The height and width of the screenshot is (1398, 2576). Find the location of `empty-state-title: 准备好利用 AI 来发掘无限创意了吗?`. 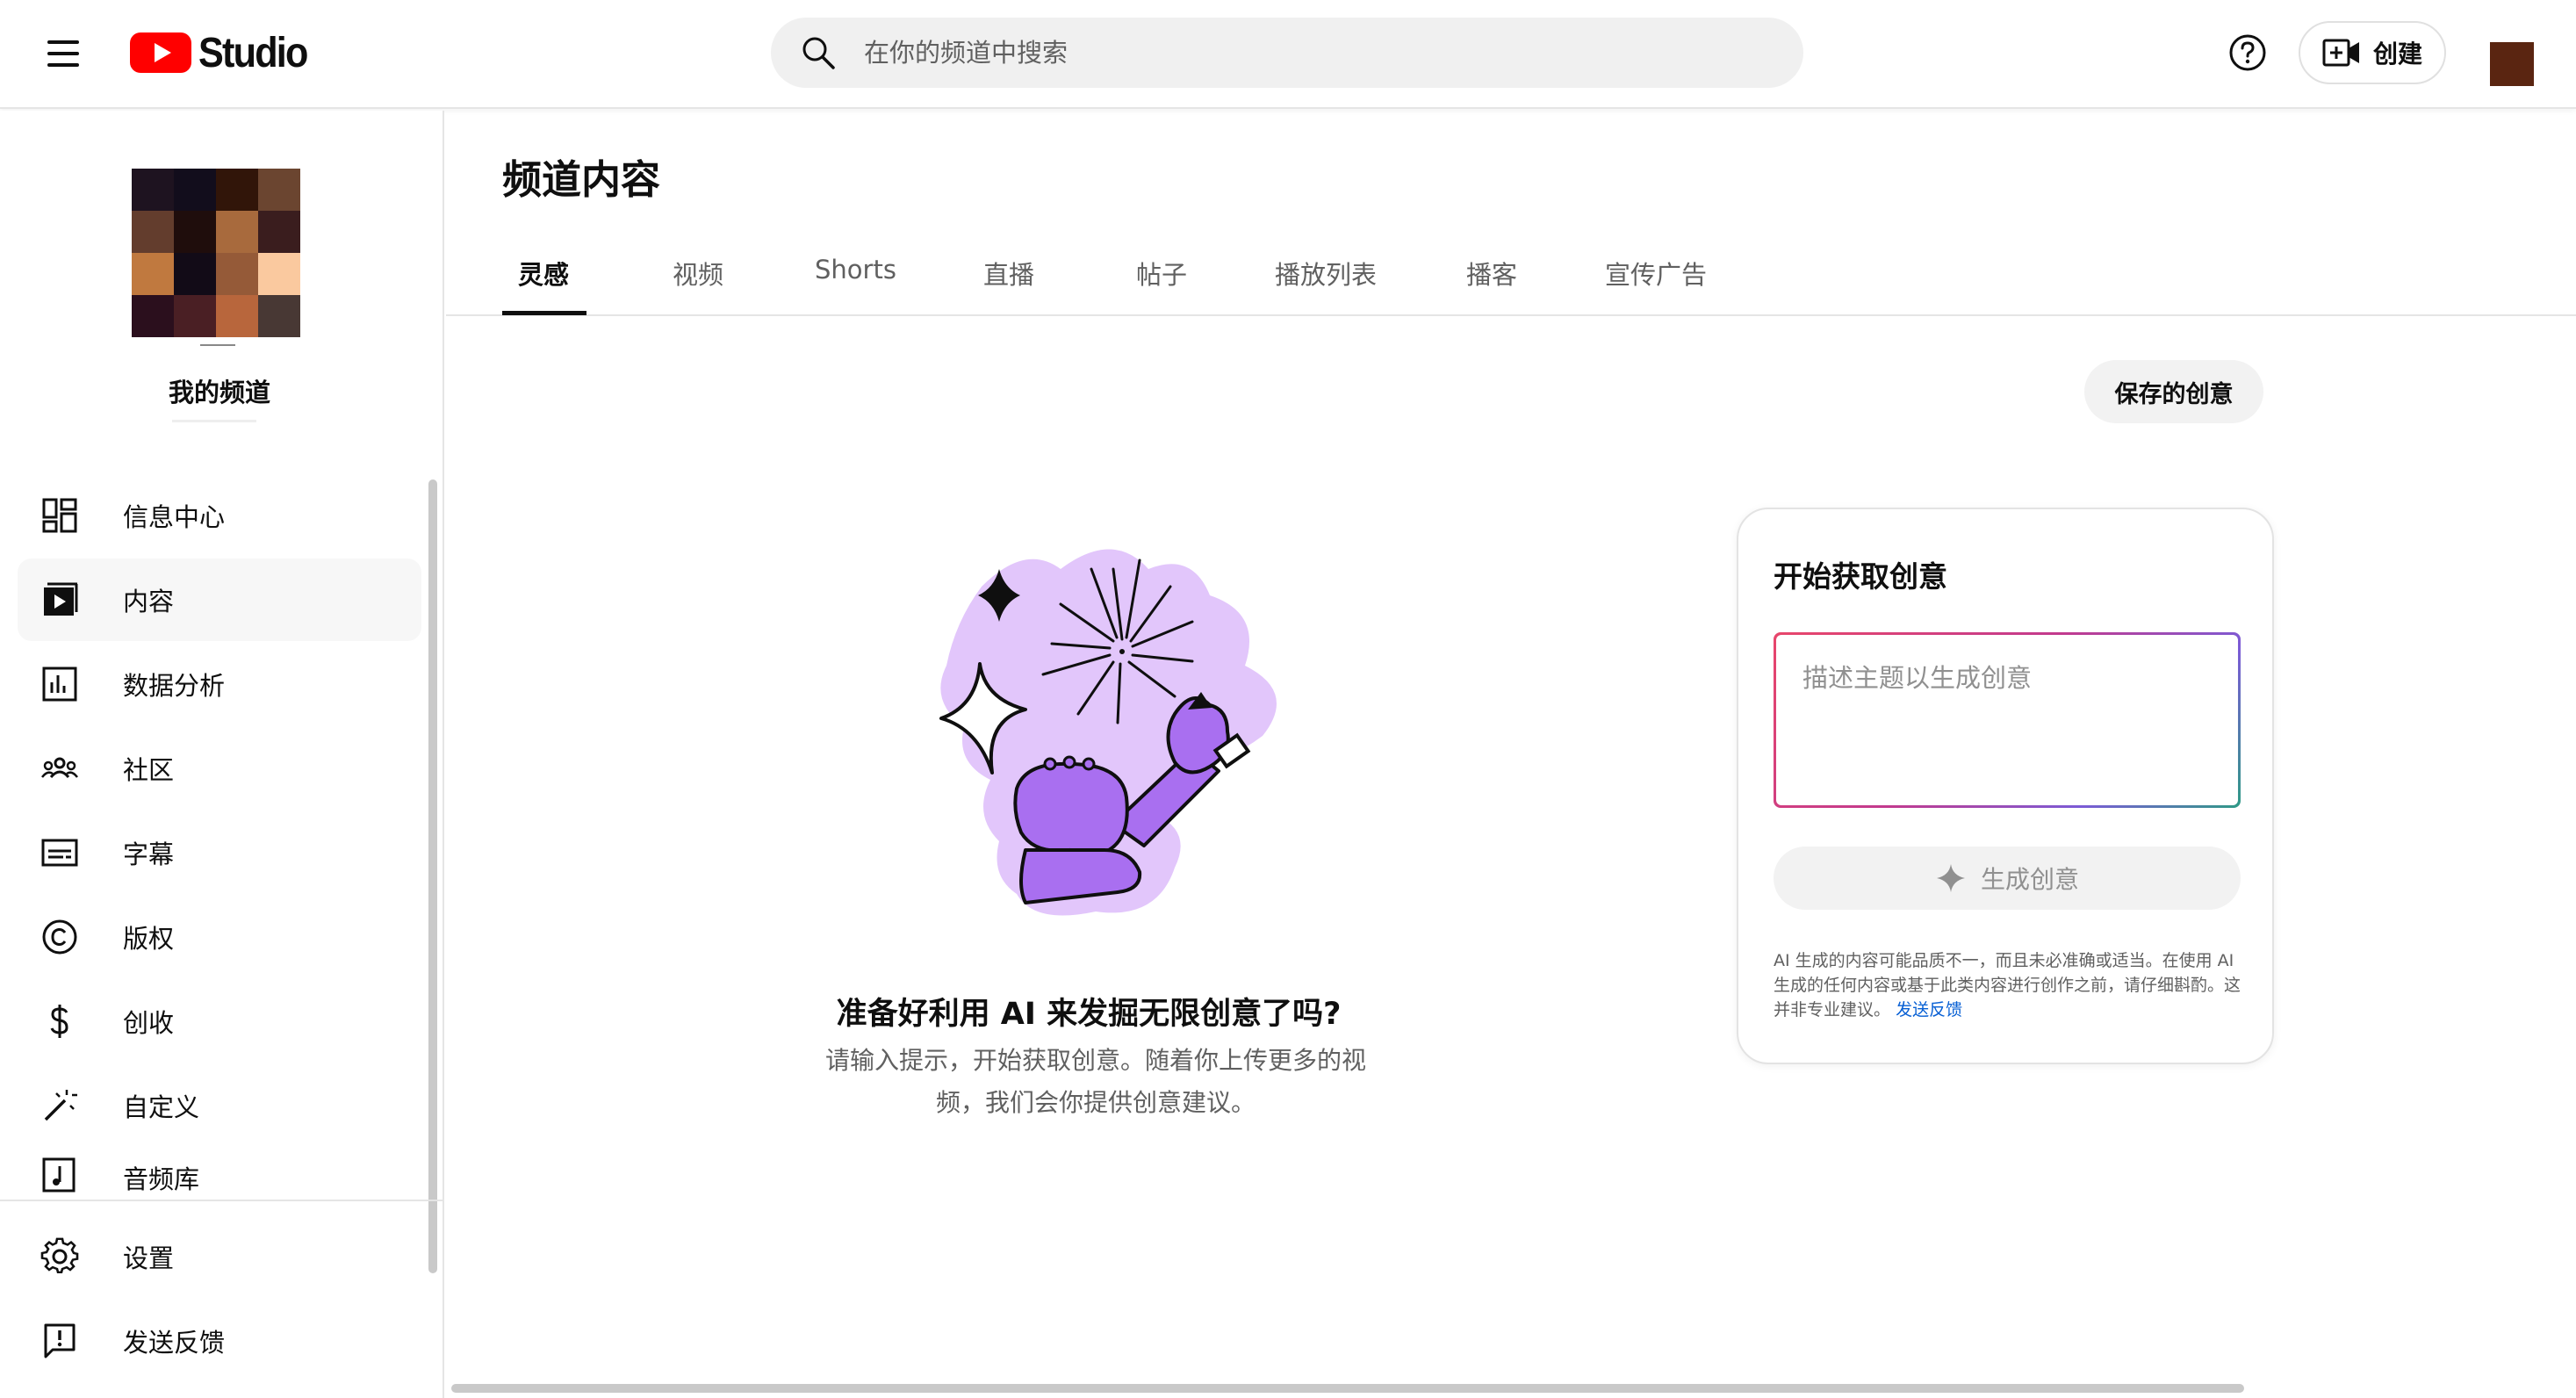

empty-state-title: 准备好利用 AI 来发掘无限创意了吗? is located at coordinates (1089, 1015).